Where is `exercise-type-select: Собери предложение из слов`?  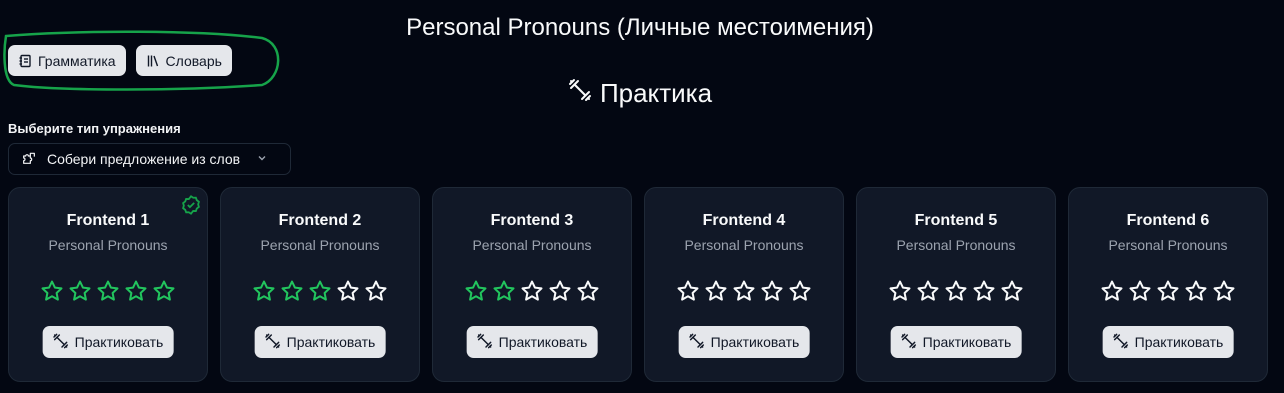
exercise-type-select: Собери предложение из слов is located at coordinates (149, 159).